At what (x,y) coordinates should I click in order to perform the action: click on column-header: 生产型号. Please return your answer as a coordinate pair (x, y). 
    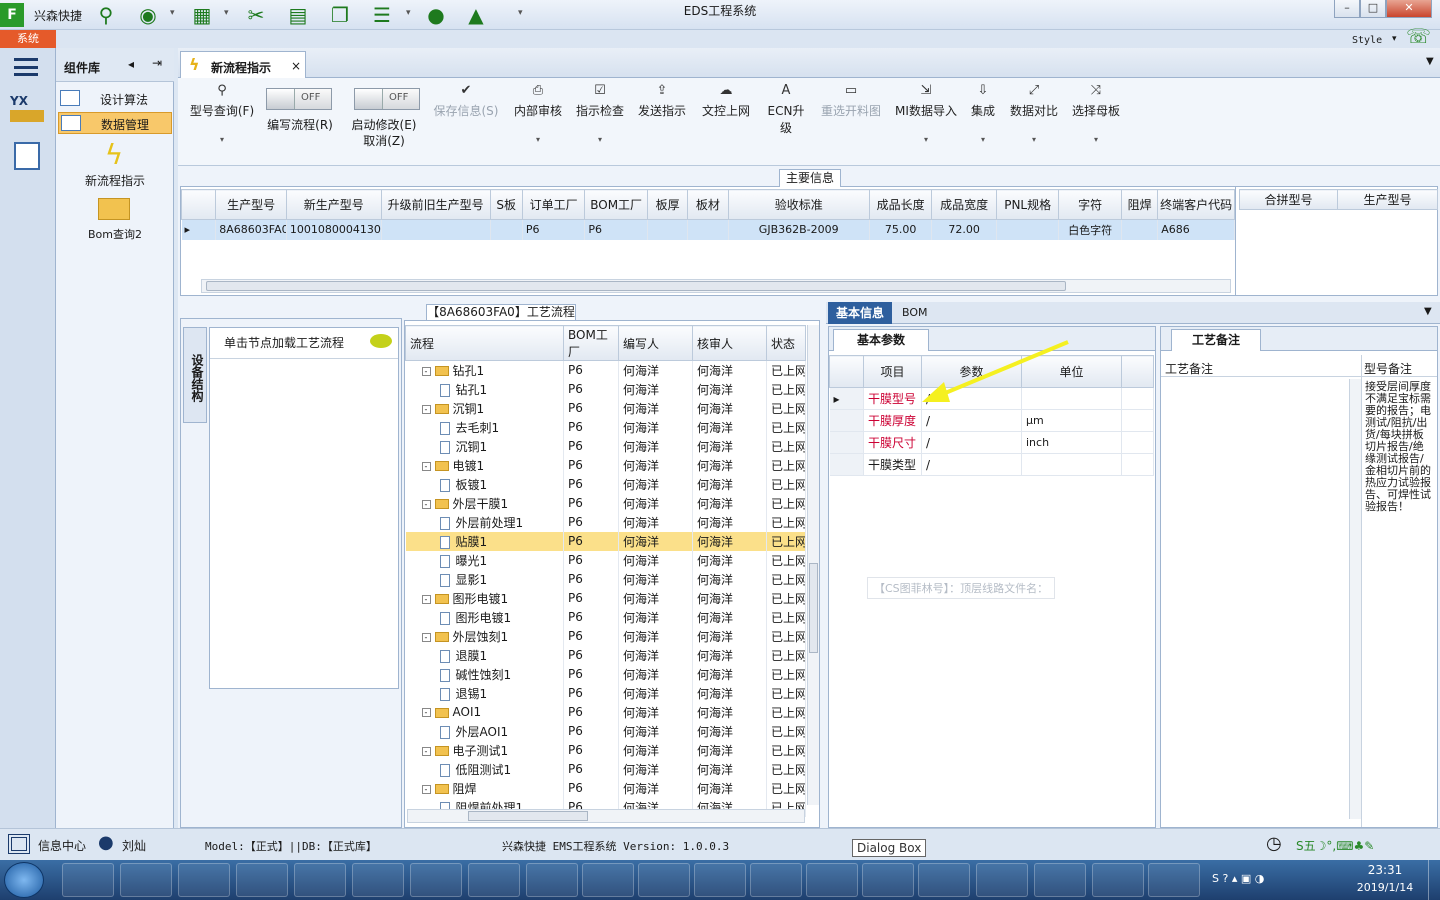
    Looking at the image, I should click on (1387, 199).